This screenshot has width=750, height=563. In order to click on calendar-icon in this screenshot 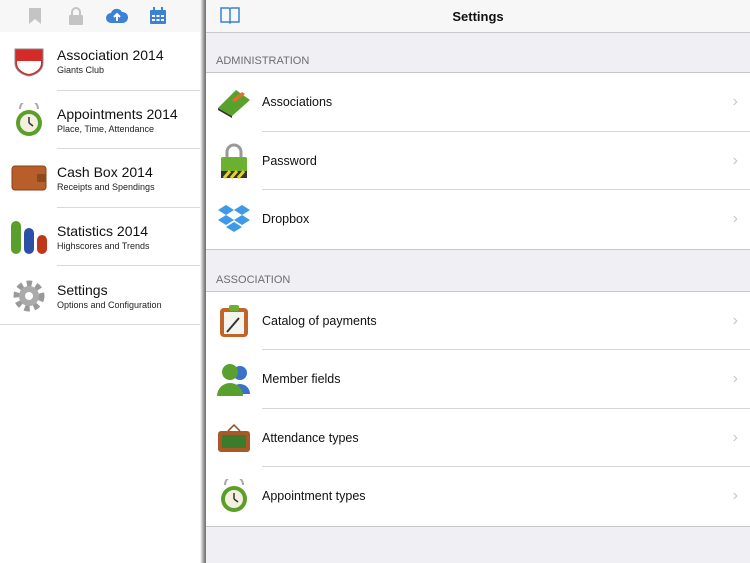, I will do `click(157, 16)`.